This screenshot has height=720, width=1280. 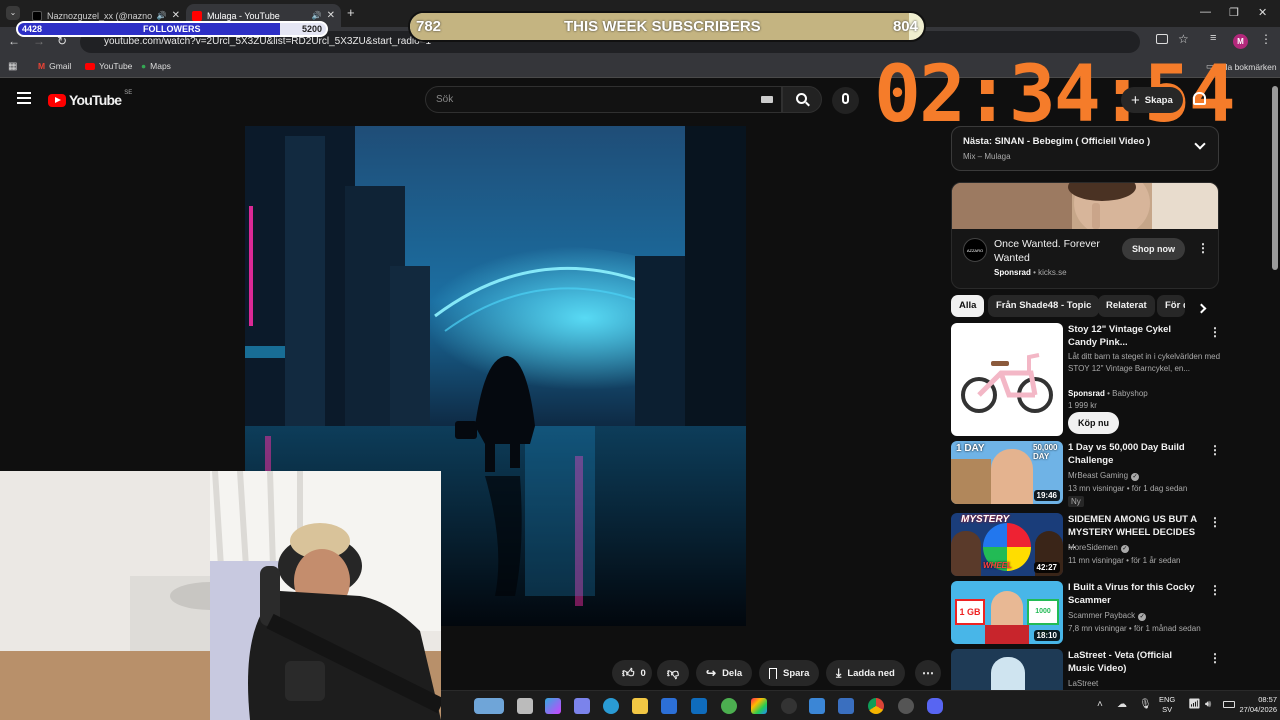 I want to click on teams-icon, so click(x=582, y=706).